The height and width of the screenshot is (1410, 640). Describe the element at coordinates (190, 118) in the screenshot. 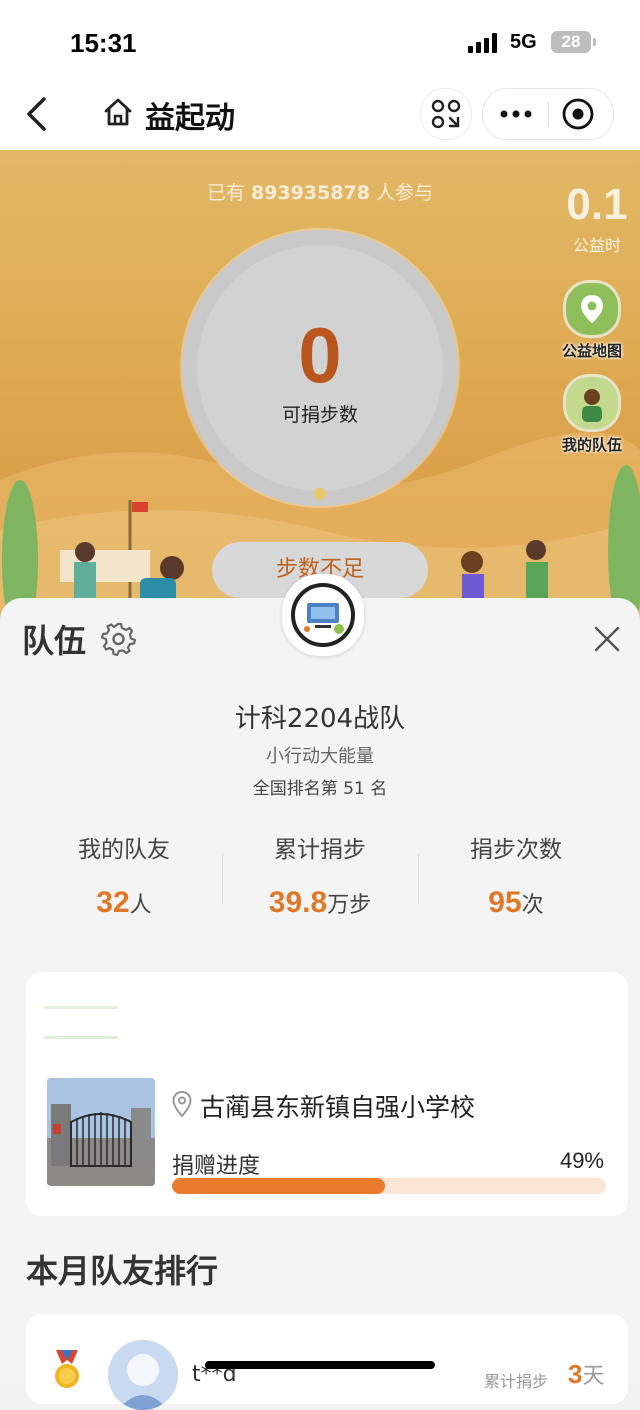

I see `page-title: 益起动` at that location.